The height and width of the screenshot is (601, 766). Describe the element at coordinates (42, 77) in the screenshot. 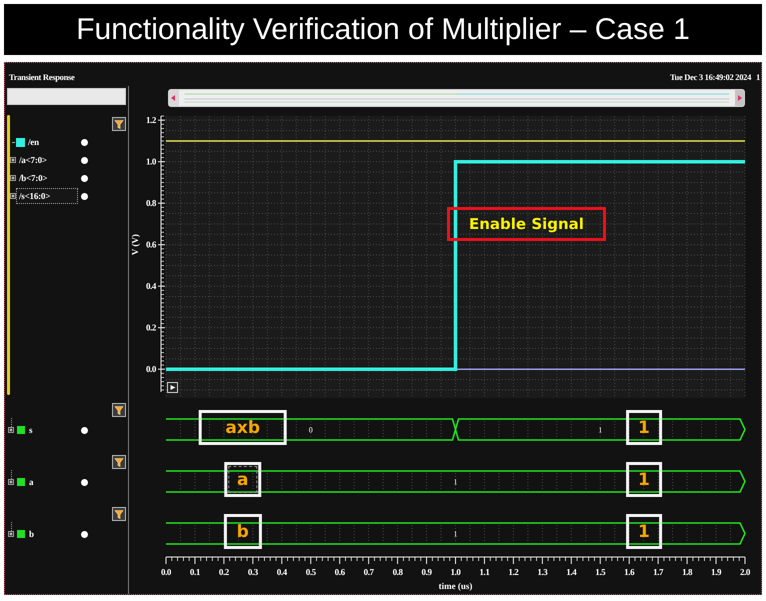

I see `window-title: Transient Response` at that location.